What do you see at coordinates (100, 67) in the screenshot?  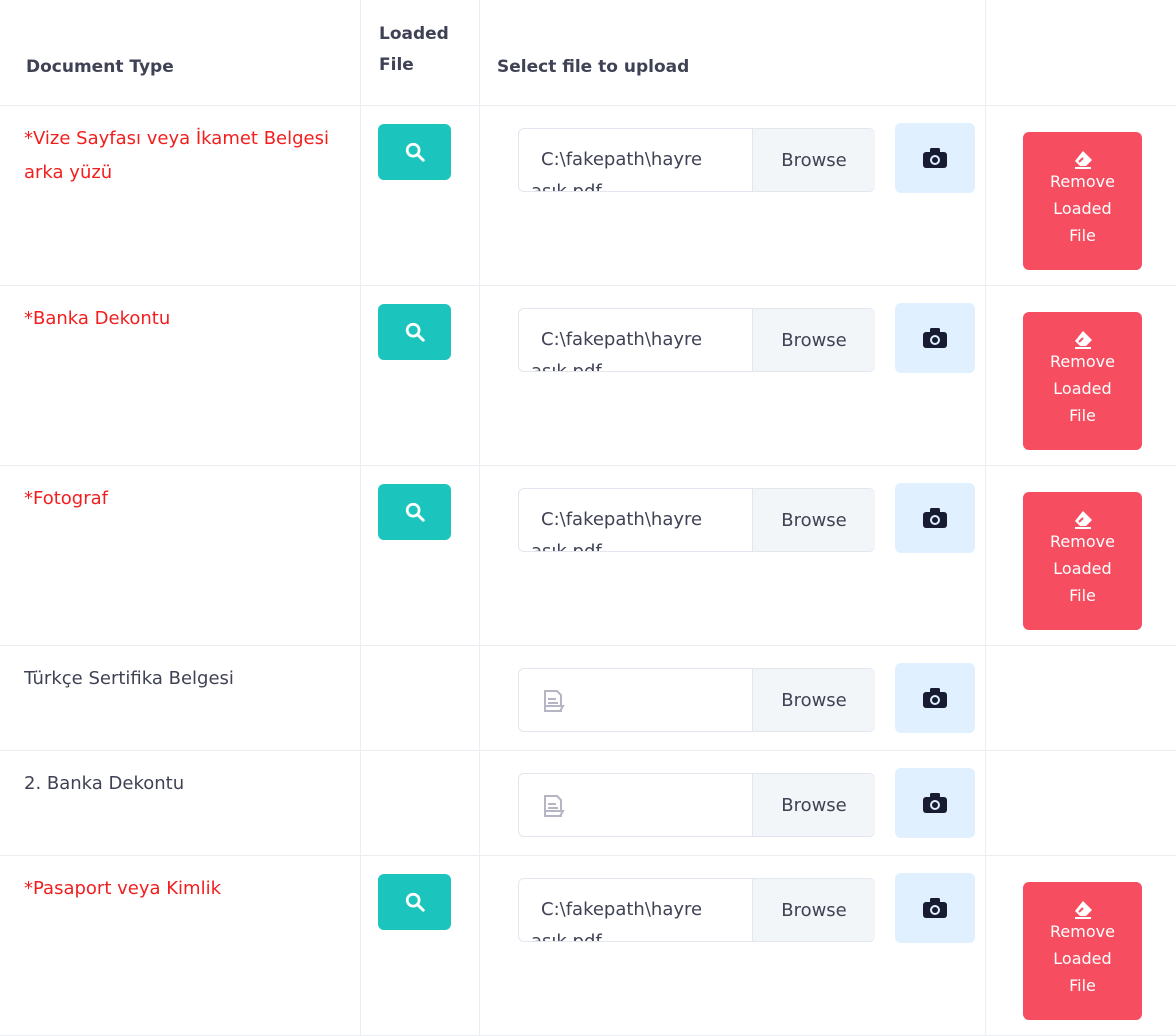 I see `header-document-type: Document Type` at bounding box center [100, 67].